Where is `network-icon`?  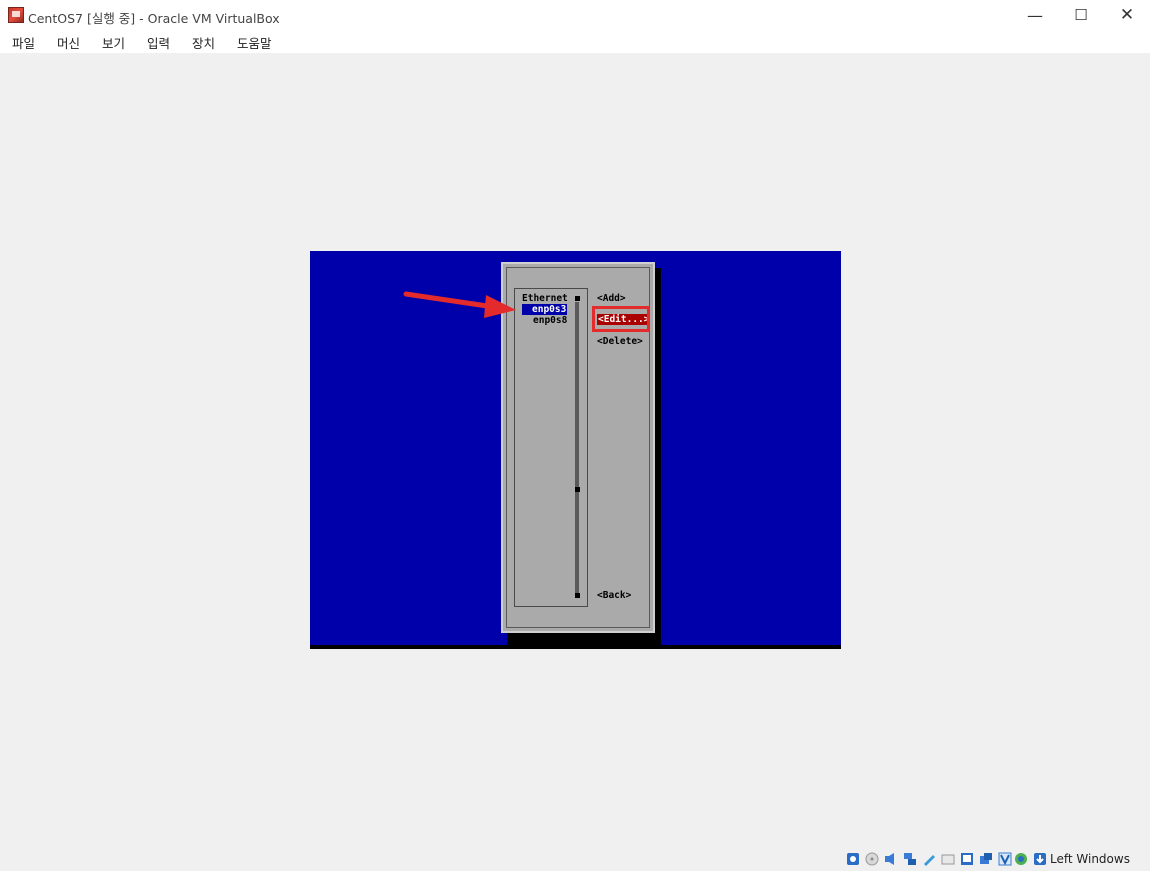
network-icon is located at coordinates (910, 859).